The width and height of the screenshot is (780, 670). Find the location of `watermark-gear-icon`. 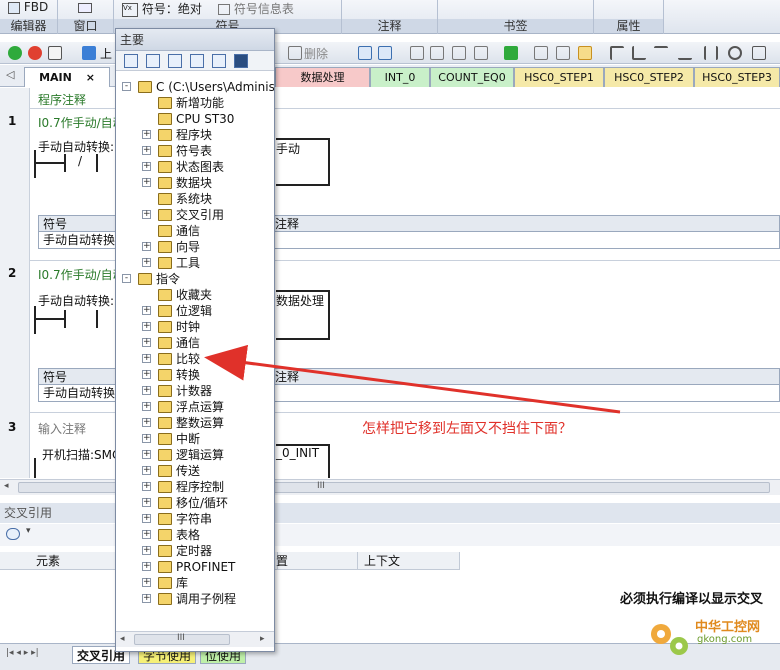

watermark-gear-icon is located at coordinates (669, 639).